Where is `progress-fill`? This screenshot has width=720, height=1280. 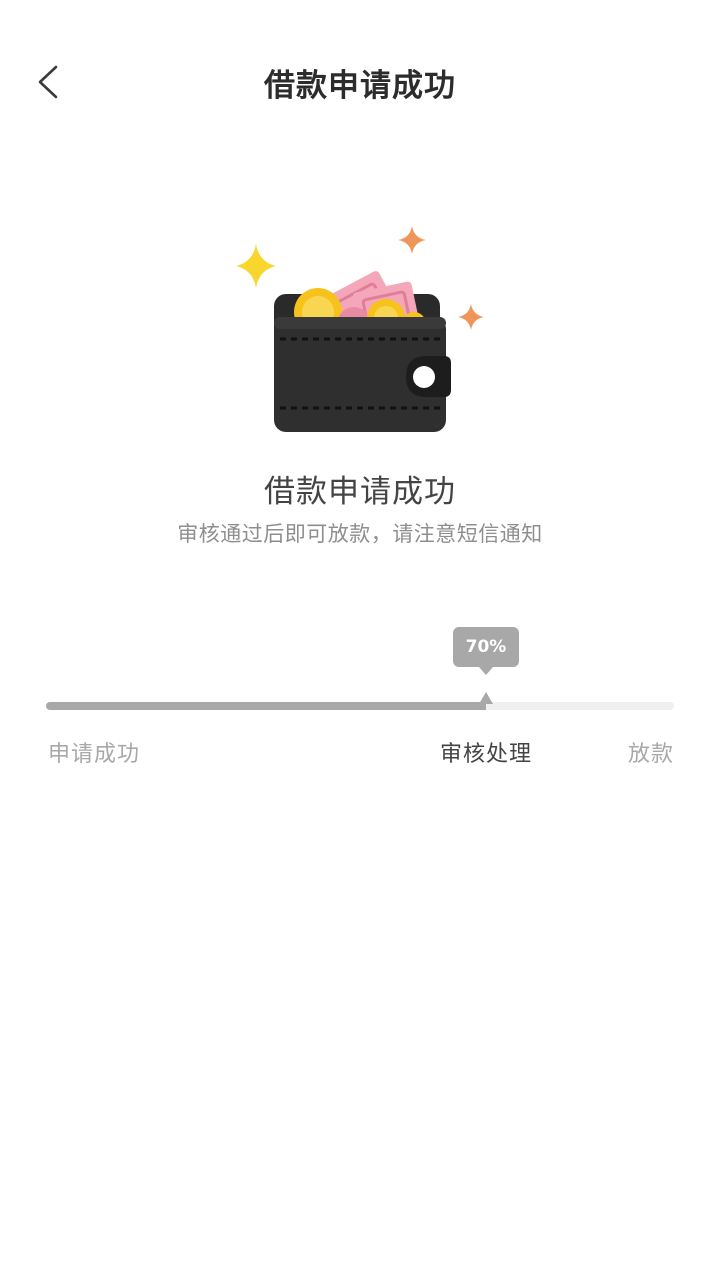
progress-fill is located at coordinates (266, 706).